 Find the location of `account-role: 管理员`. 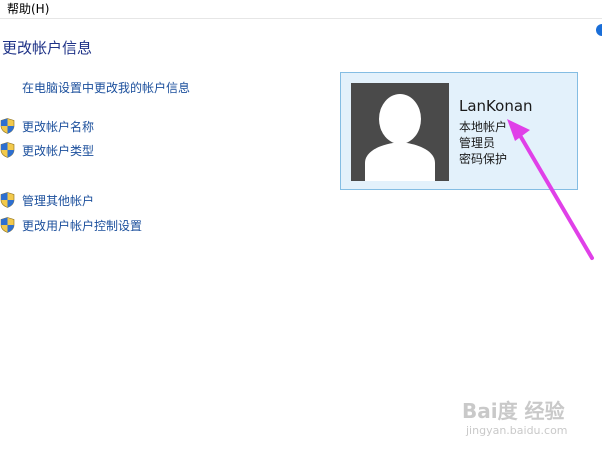

account-role: 管理员 is located at coordinates (477, 143).